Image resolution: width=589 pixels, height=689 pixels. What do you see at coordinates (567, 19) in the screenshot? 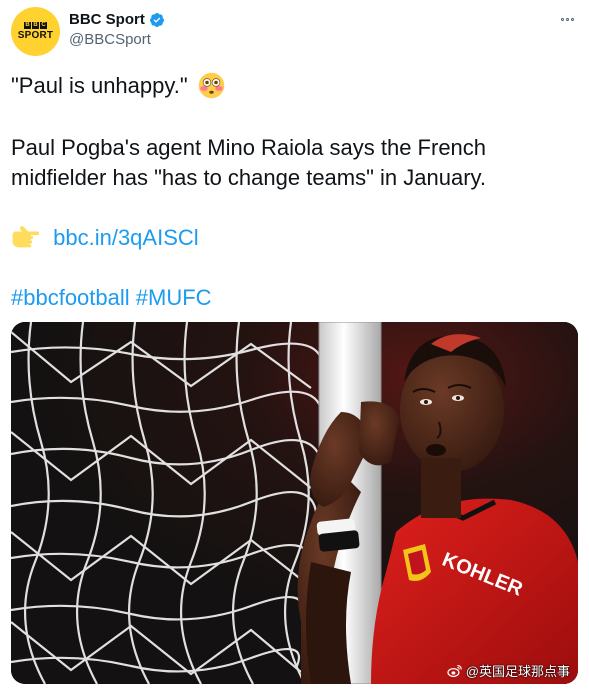
I see `more-options-icon` at bounding box center [567, 19].